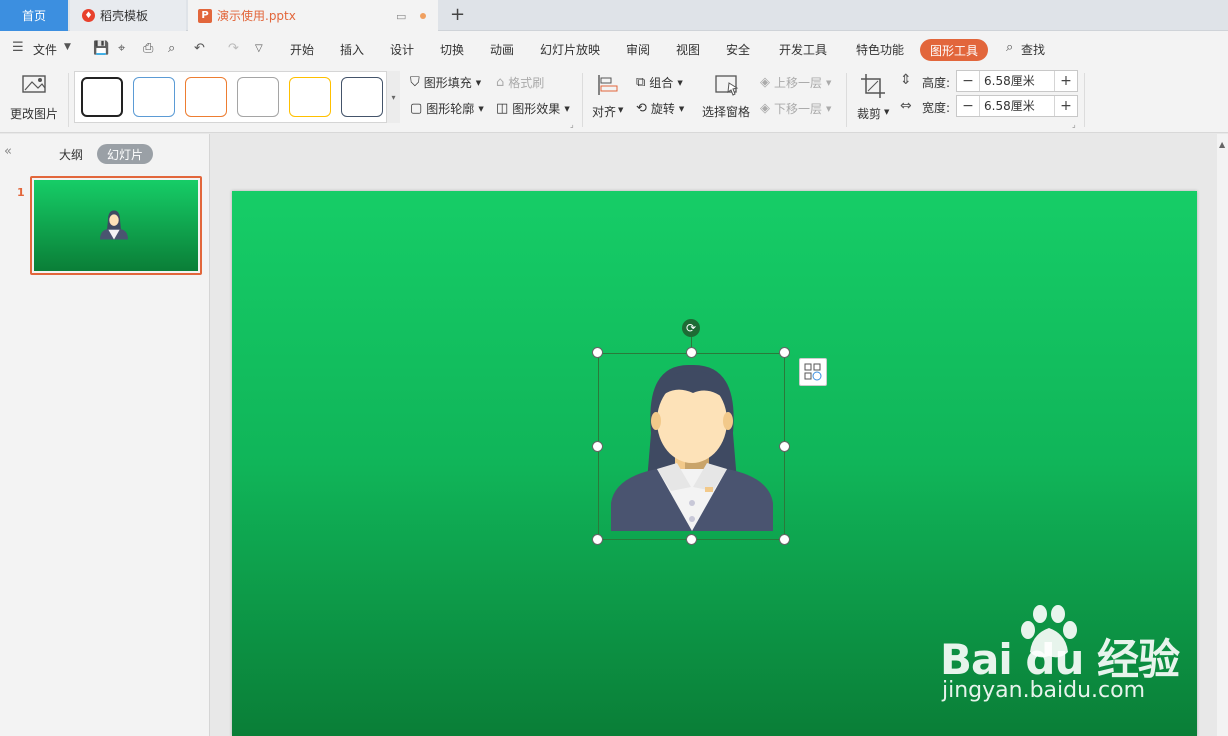  What do you see at coordinates (803, 49) in the screenshot?
I see `menu-developer: 开发工具` at bounding box center [803, 49].